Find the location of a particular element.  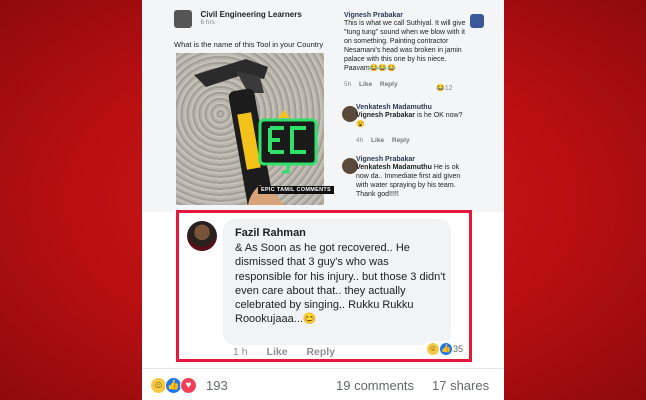

love-emoji-icon: ♥ is located at coordinates (188, 385).